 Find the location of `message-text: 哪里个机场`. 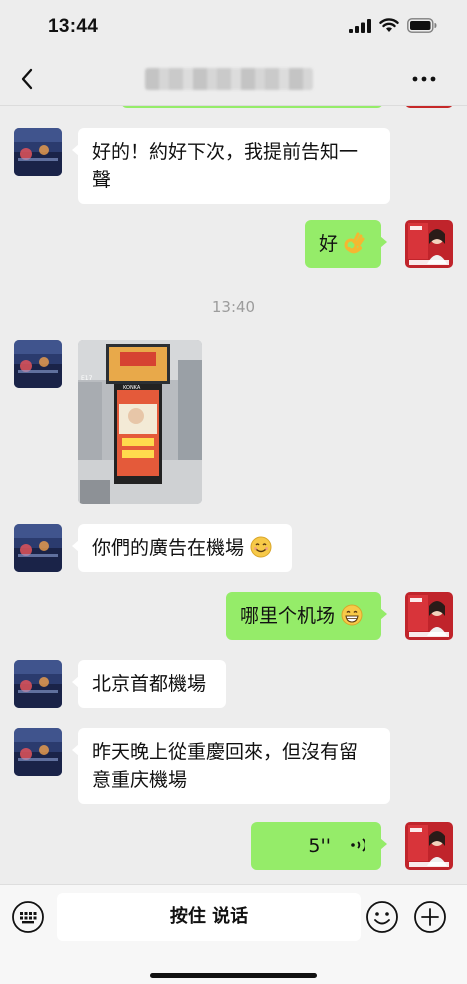

message-text: 哪里个机场 is located at coordinates (288, 616).